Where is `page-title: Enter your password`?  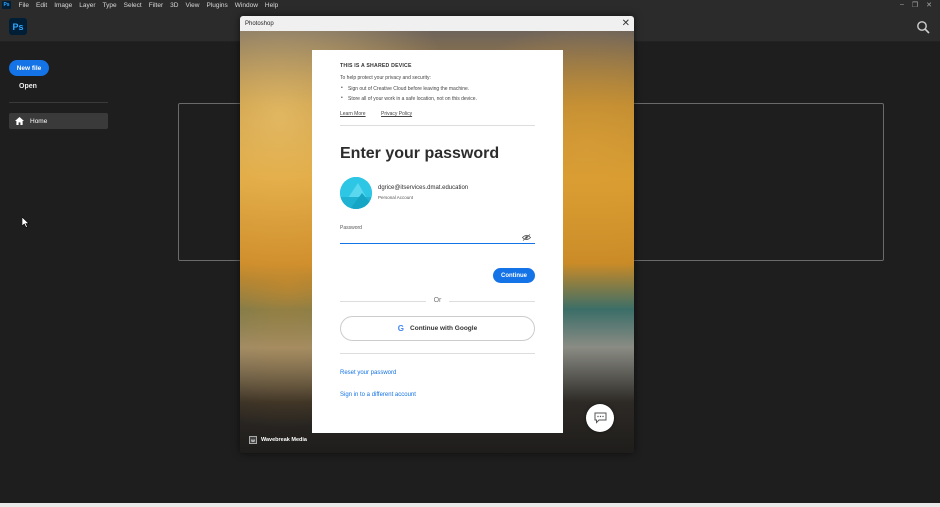
page-title: Enter your password is located at coordinates (420, 153).